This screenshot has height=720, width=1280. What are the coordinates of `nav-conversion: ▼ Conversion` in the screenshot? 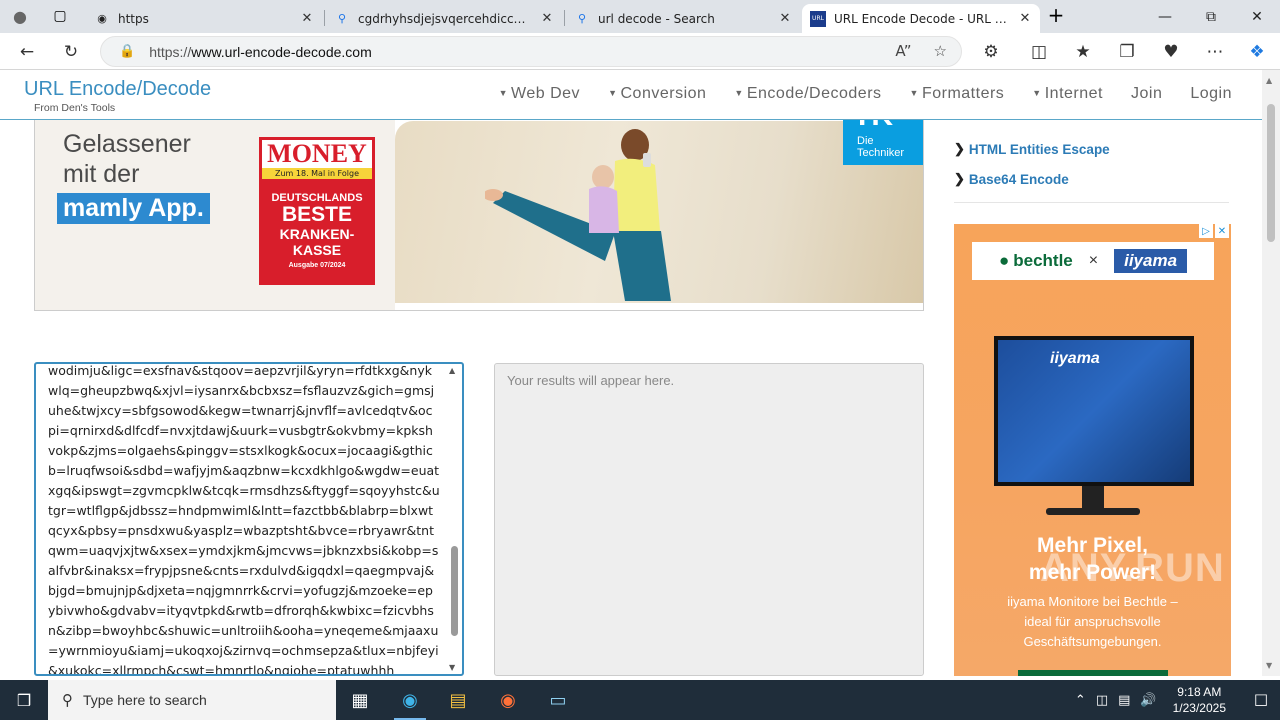 It's located at (657, 94).